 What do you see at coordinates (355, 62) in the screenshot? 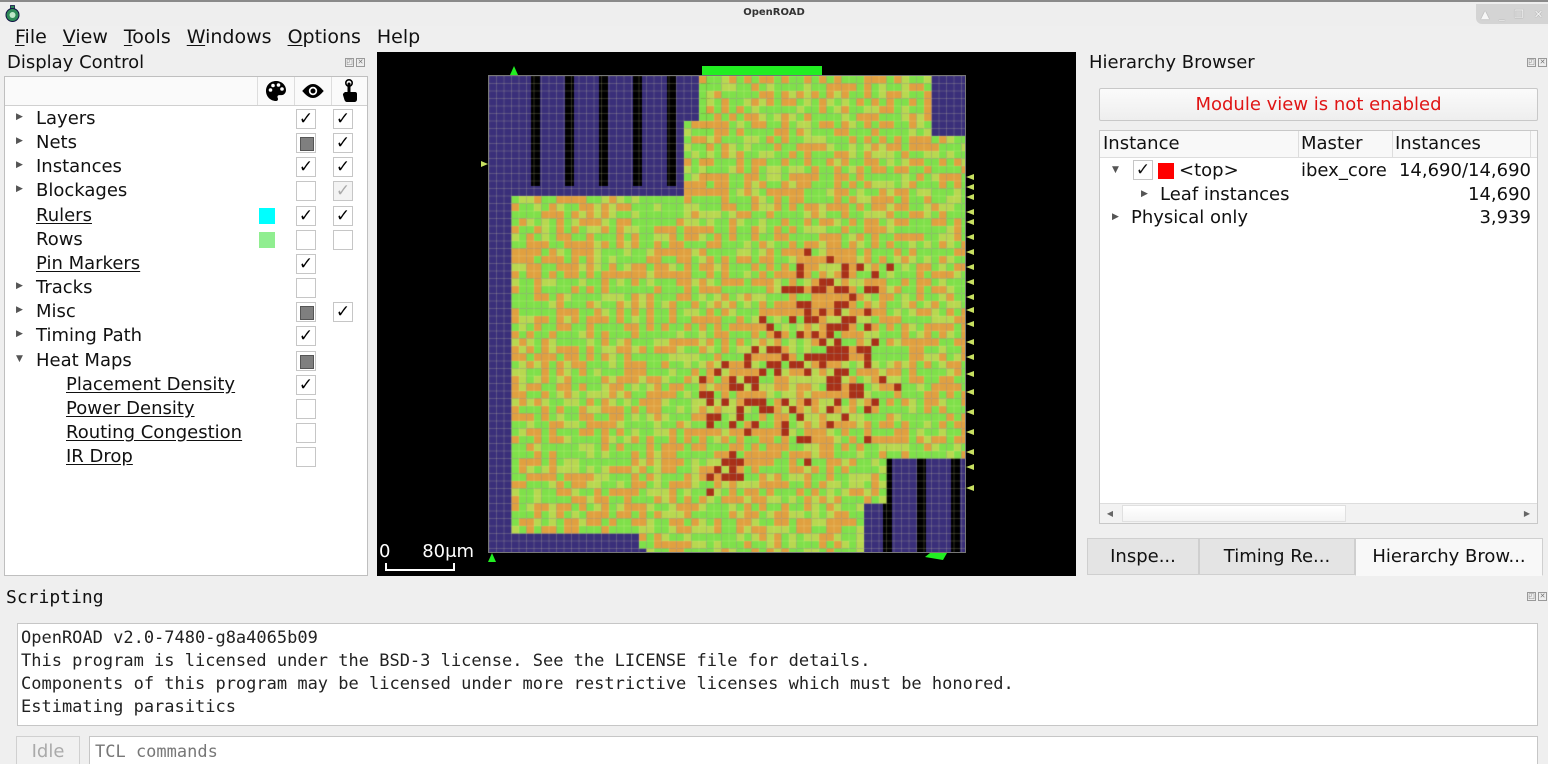
I see `display-control-dock-buttons: ◰ ✕` at bounding box center [355, 62].